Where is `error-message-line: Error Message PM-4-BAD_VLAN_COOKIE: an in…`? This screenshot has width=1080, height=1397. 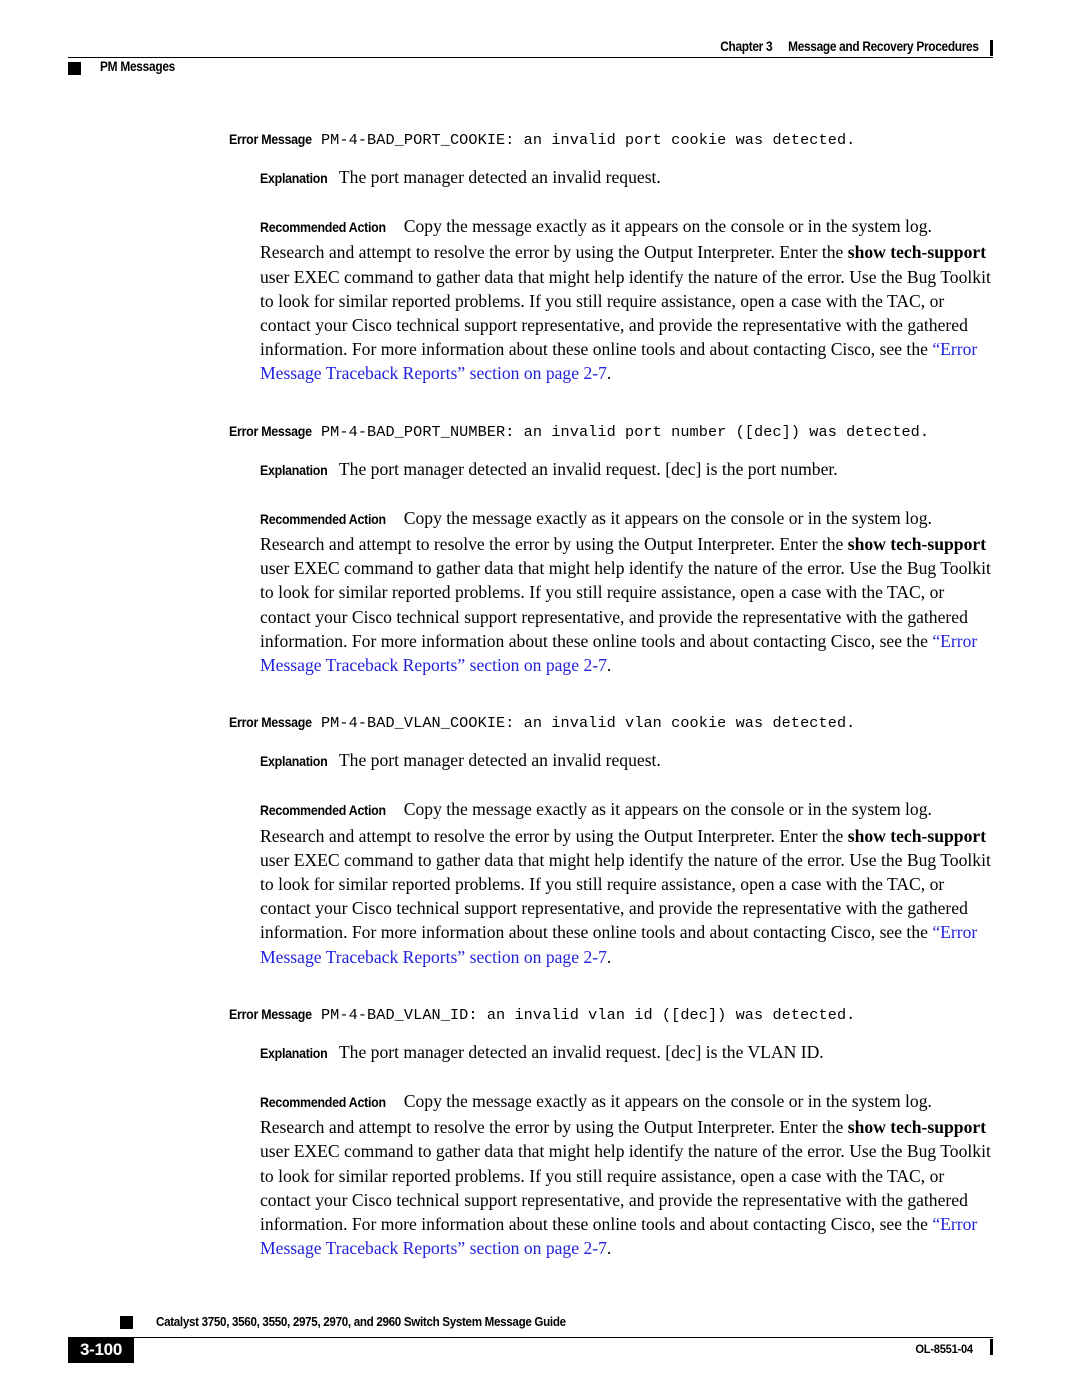 error-message-line: Error Message PM-4-BAD_VLAN_COOKIE: an in… is located at coordinates (624, 722).